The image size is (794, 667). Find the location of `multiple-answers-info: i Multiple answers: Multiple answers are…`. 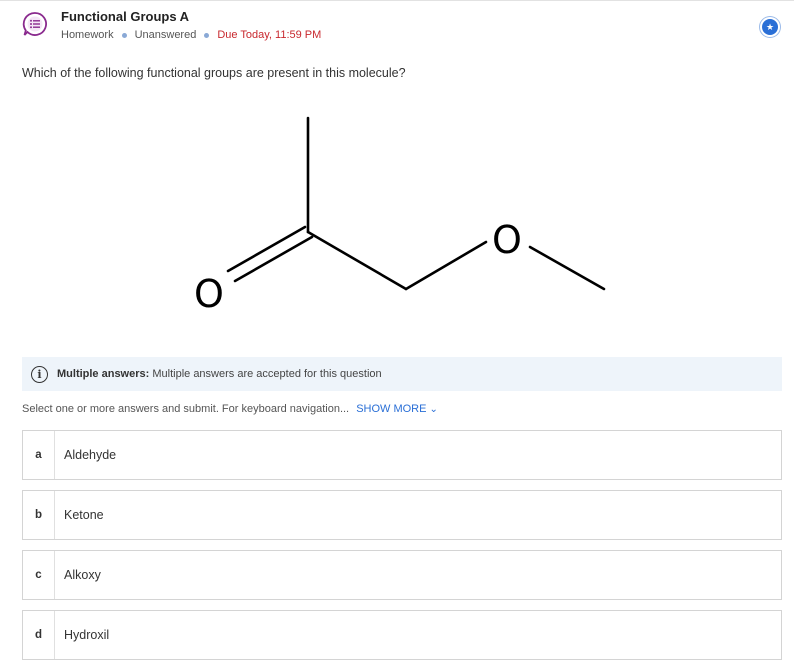

multiple-answers-info: i Multiple answers: Multiple answers are… is located at coordinates (402, 374).